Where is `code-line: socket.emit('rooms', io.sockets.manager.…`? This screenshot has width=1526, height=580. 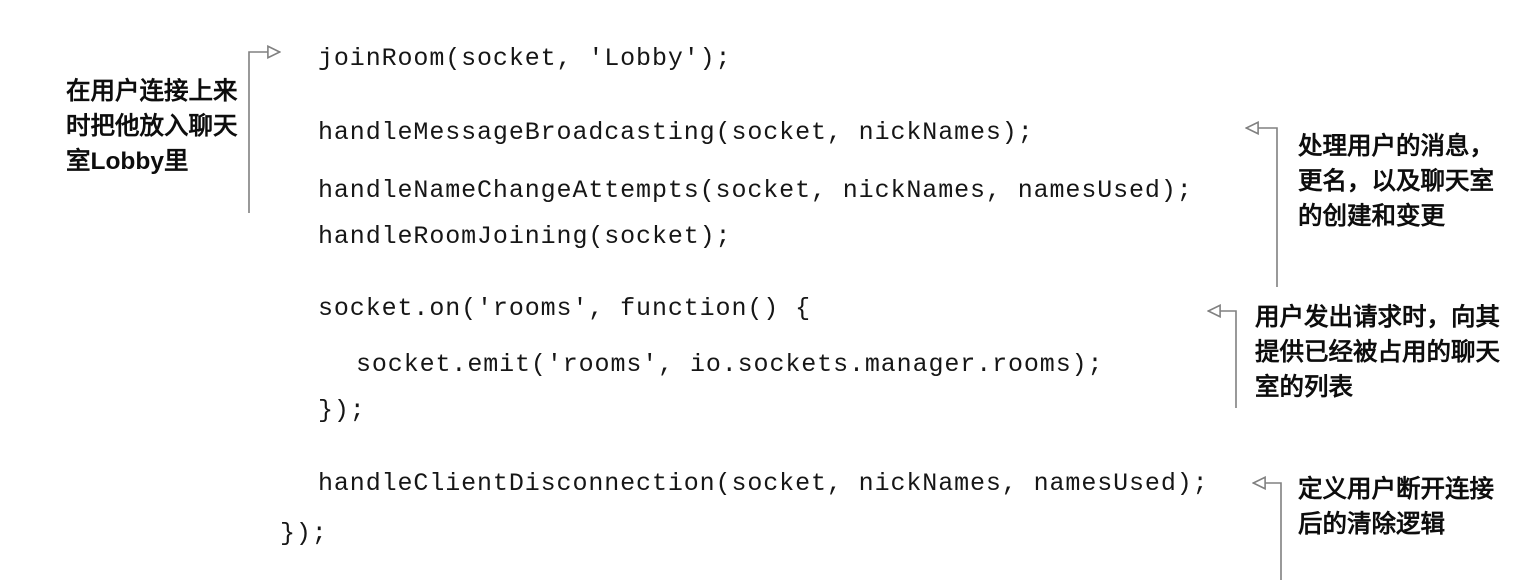 code-line: socket.emit('rooms', io.sockets.manager.… is located at coordinates (729, 364).